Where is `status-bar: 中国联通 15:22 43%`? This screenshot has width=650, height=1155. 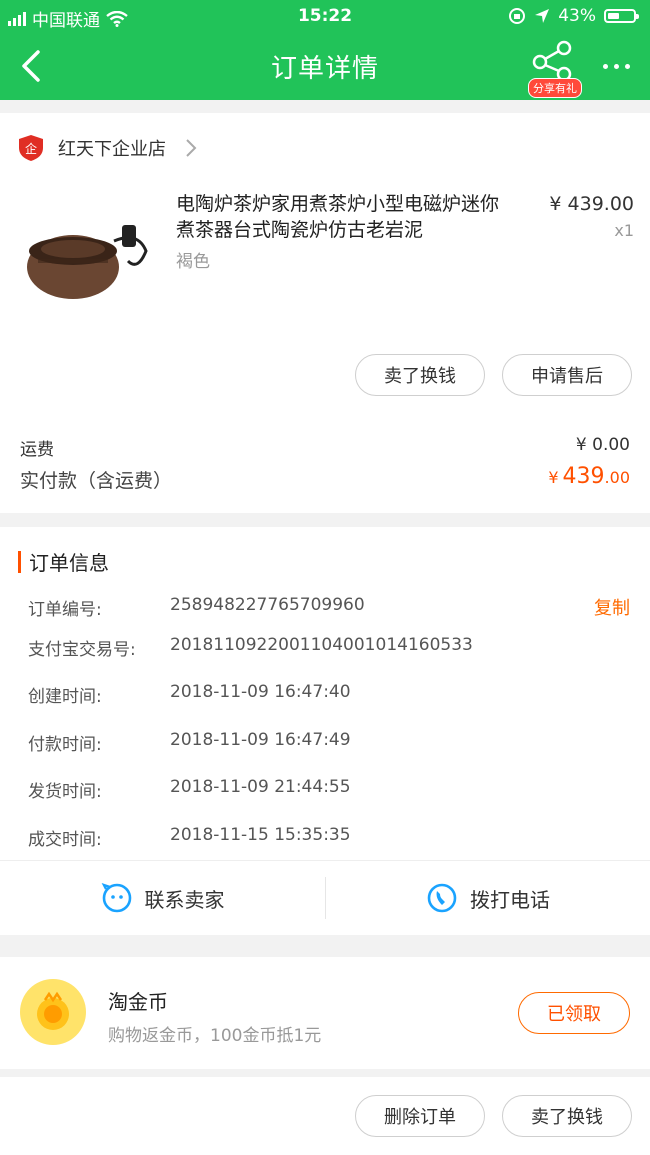
status-bar: 中国联通 15:22 43% is located at coordinates (325, 17).